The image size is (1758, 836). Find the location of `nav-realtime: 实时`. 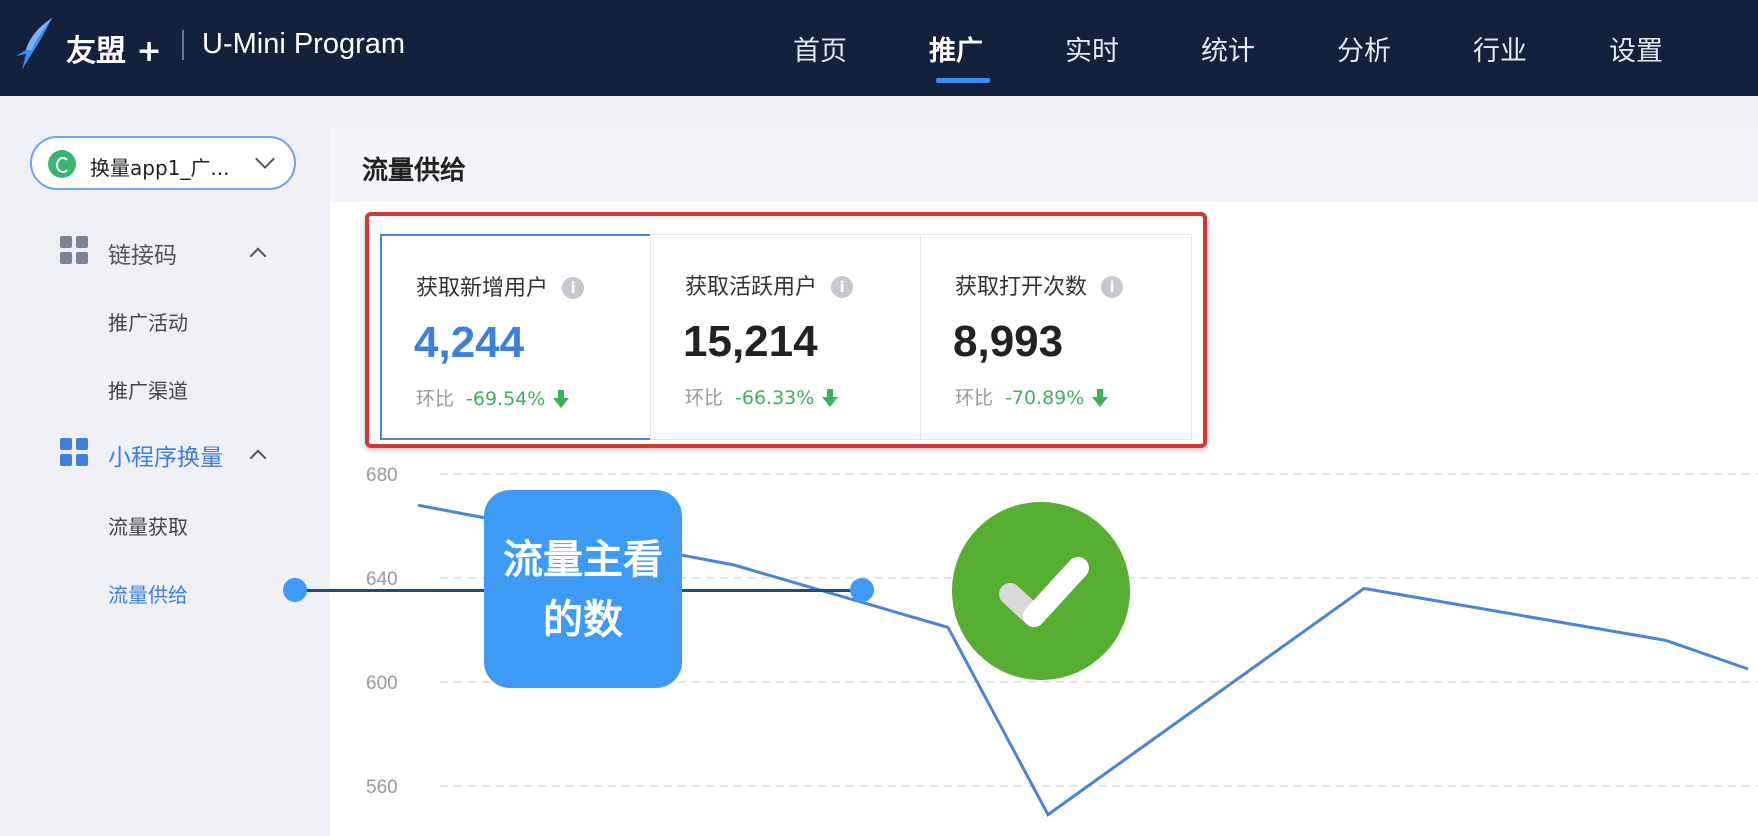

nav-realtime: 实时 is located at coordinates (1092, 48).